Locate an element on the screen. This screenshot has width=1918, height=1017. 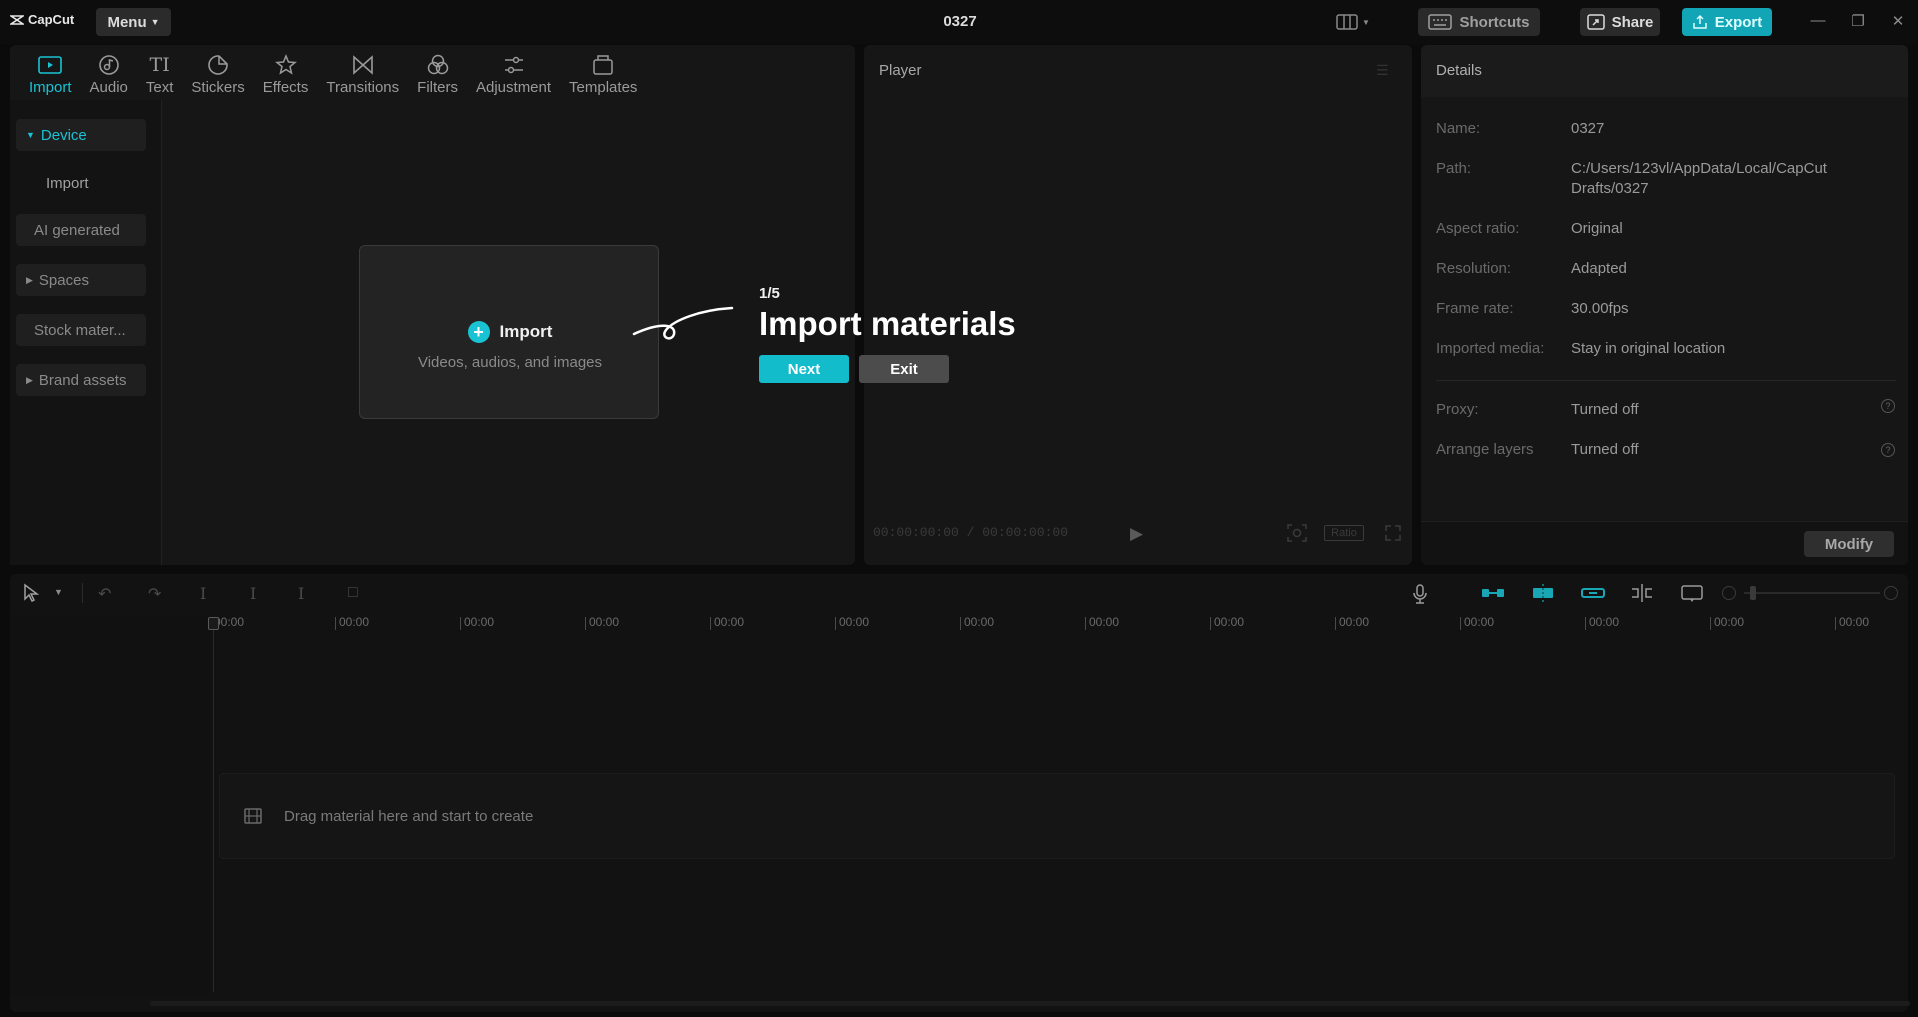
redo-icon: ↷ is located at coordinates (154, 594).